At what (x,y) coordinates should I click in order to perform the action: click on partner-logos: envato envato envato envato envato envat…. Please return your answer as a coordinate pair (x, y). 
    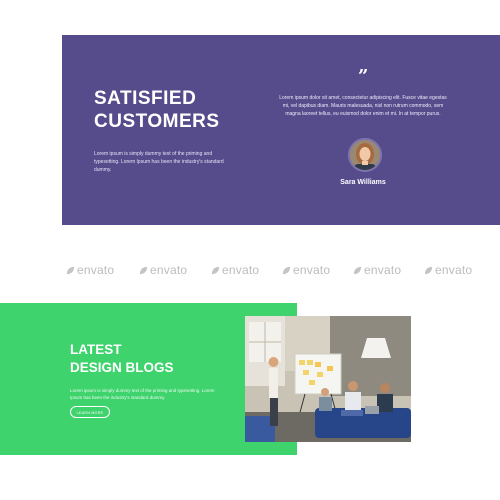
    Looking at the image, I should click on (276, 270).